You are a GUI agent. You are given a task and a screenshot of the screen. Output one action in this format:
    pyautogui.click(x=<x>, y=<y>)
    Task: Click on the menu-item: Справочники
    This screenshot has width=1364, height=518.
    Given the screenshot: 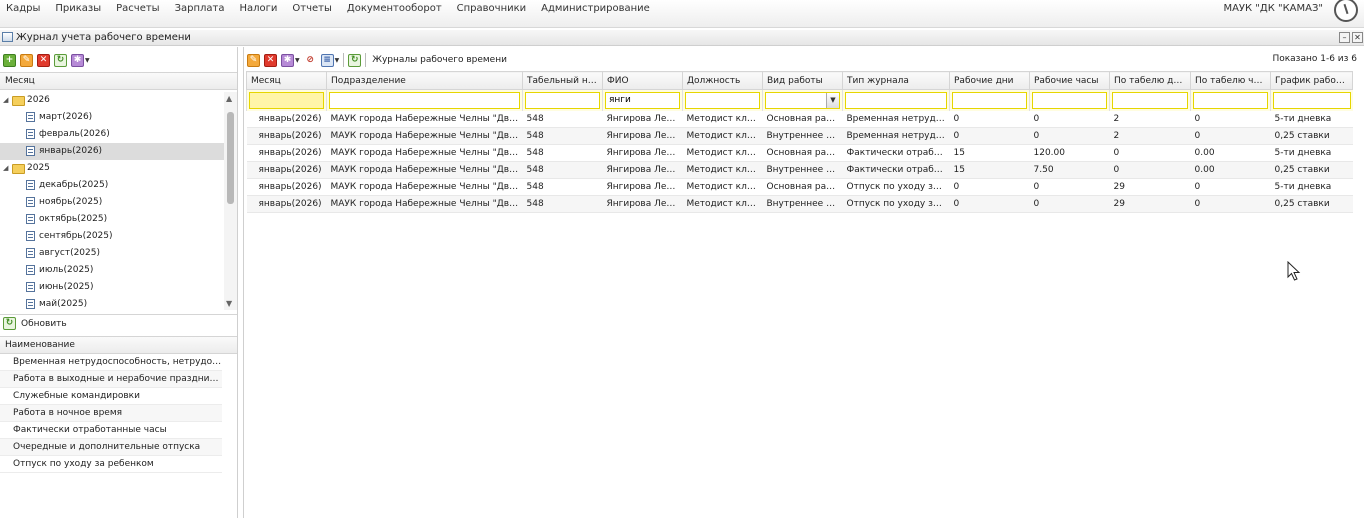 What is the action you would take?
    pyautogui.click(x=492, y=8)
    